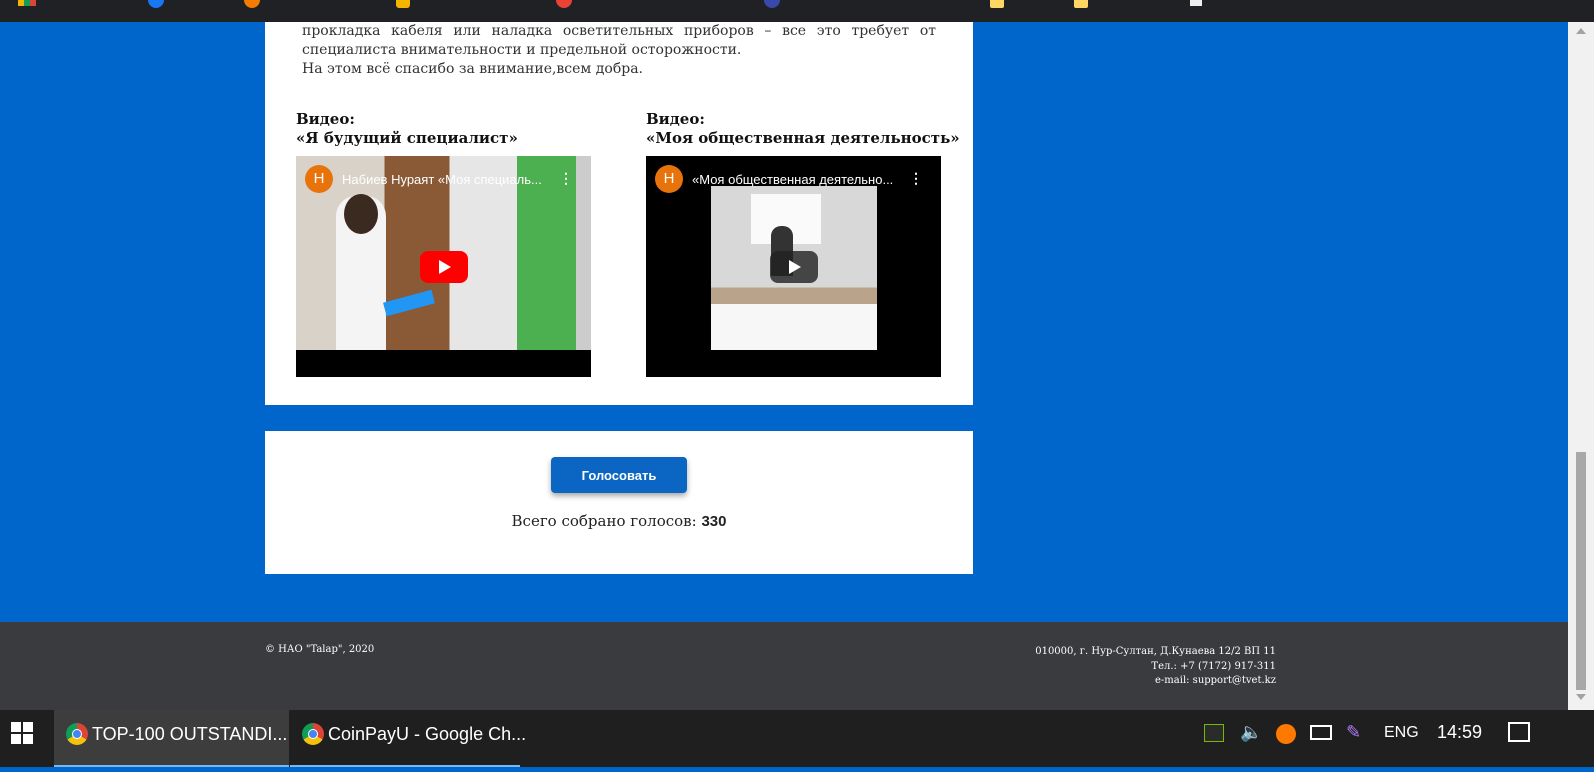 This screenshot has height=772, width=1594. What do you see at coordinates (1213, 666) in the screenshot?
I see `phone: Тел.: +7 (7172) 917-311` at bounding box center [1213, 666].